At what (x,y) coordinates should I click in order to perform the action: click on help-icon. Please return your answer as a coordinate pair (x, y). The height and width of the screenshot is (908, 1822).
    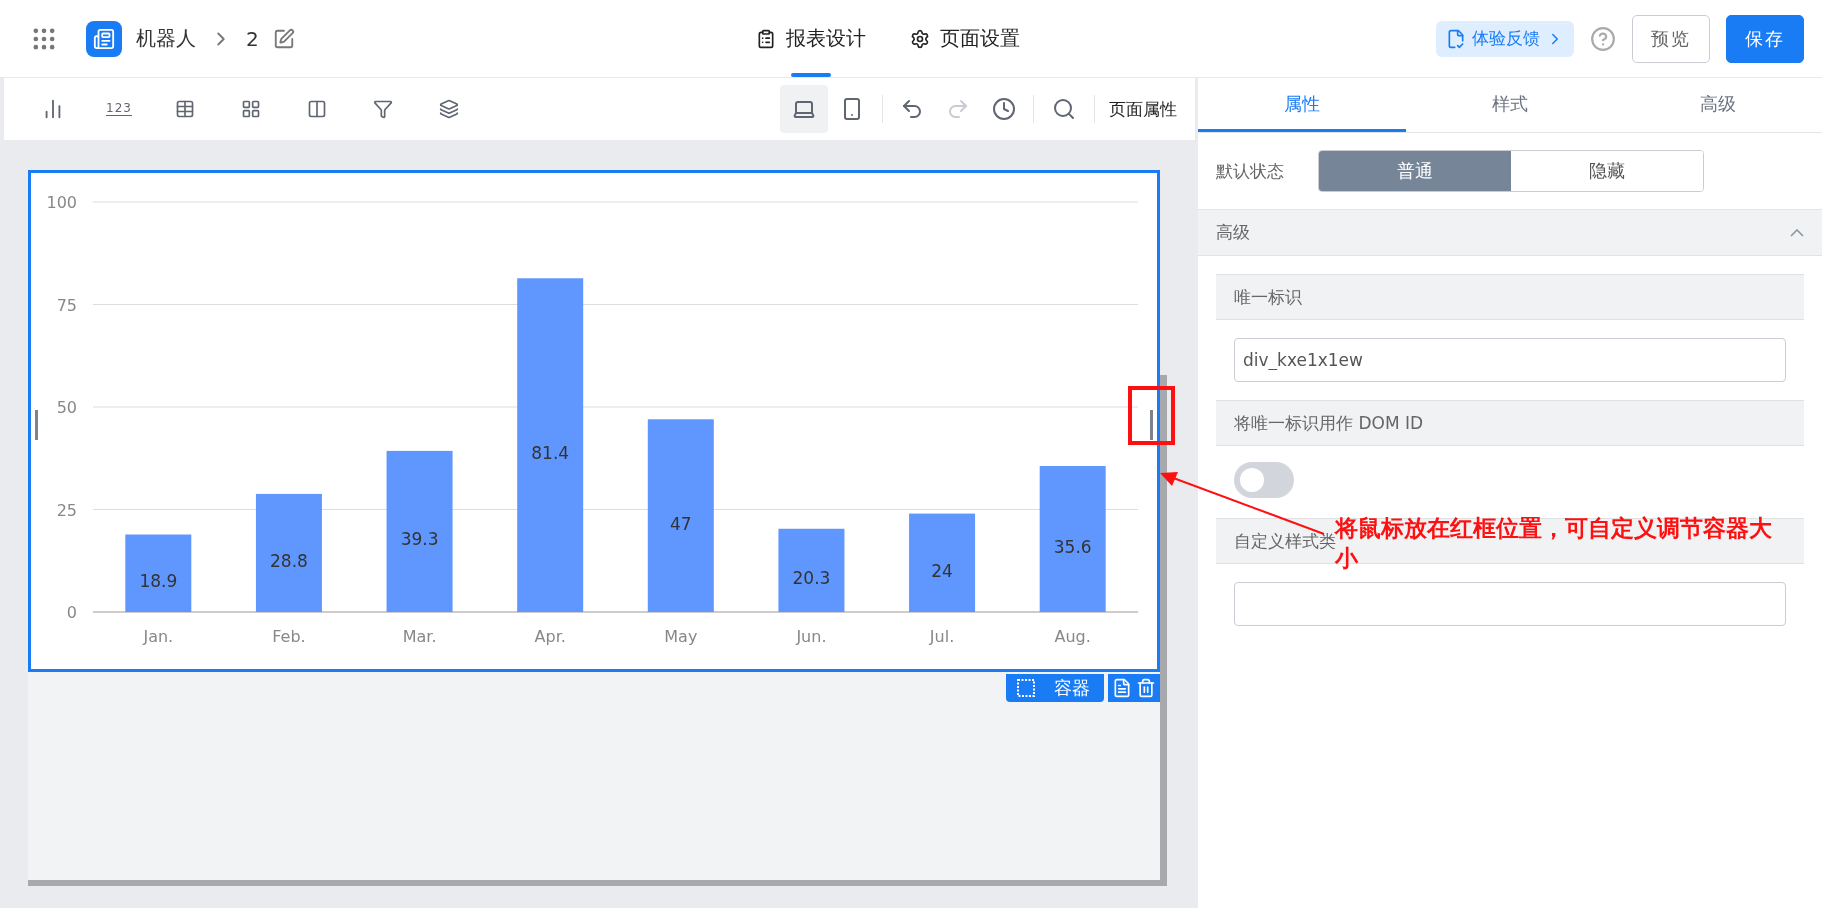
    Looking at the image, I should click on (1603, 38).